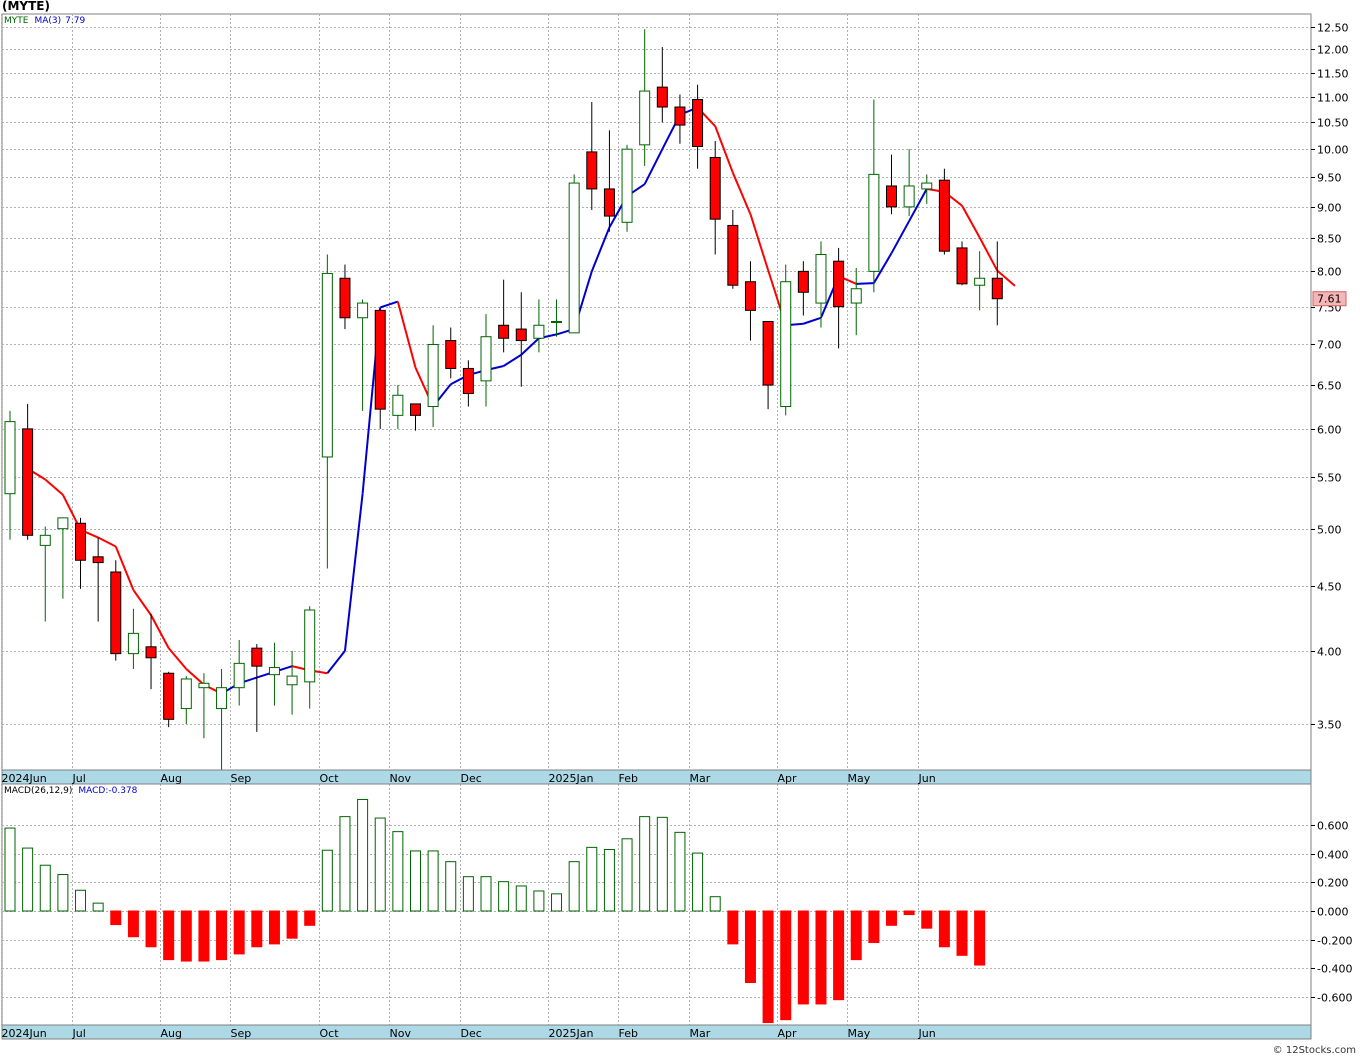 This screenshot has height=1056, width=1360. Describe the element at coordinates (73, 791) in the screenshot. I see `macd-legend: MACD(26,12,9) MACD:-0.378` at that location.